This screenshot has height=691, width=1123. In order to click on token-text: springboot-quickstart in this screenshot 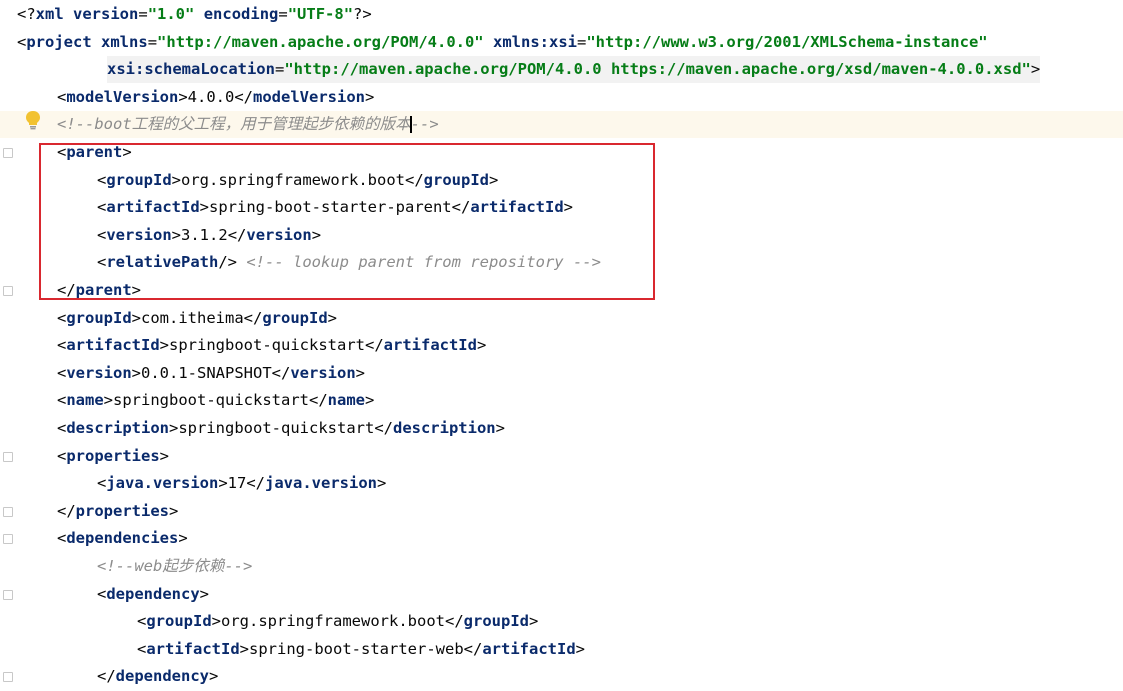, I will do `click(276, 428)`.